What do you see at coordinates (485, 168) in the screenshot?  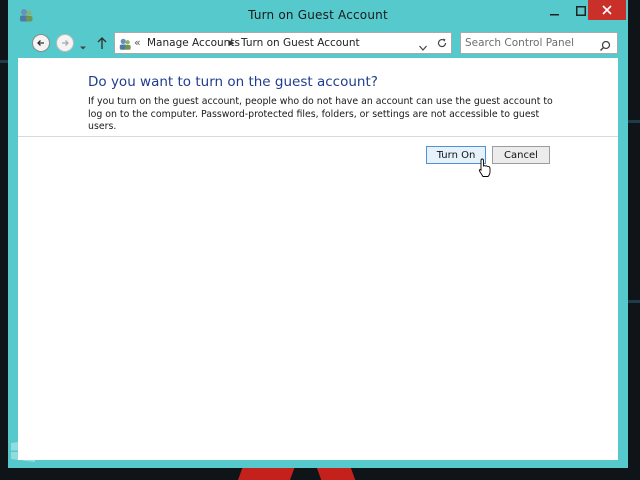 I see `mouse-cursor-icon` at bounding box center [485, 168].